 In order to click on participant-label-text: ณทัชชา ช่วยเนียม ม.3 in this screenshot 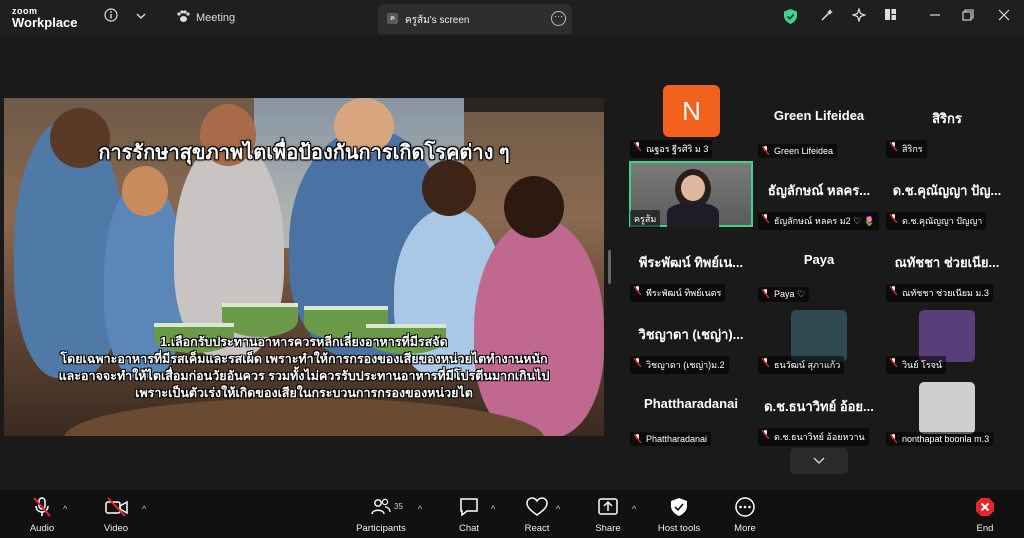, I will do `click(945, 293)`.